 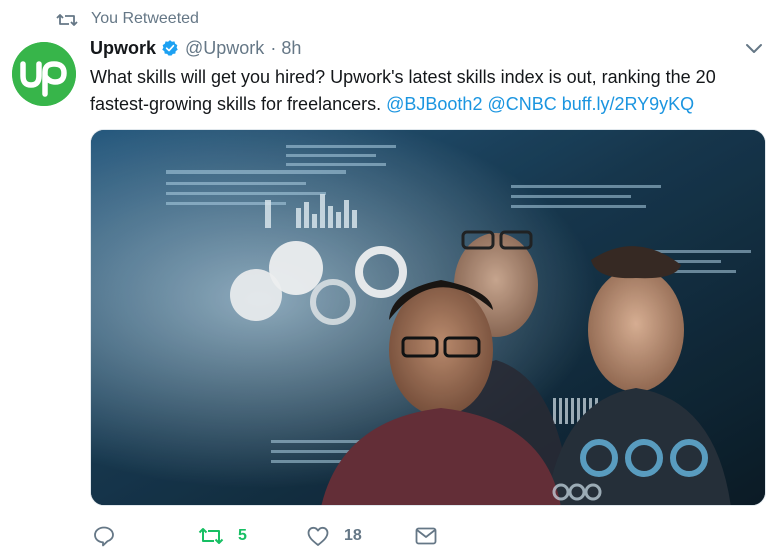 What do you see at coordinates (754, 49) in the screenshot?
I see `chevron-down-icon` at bounding box center [754, 49].